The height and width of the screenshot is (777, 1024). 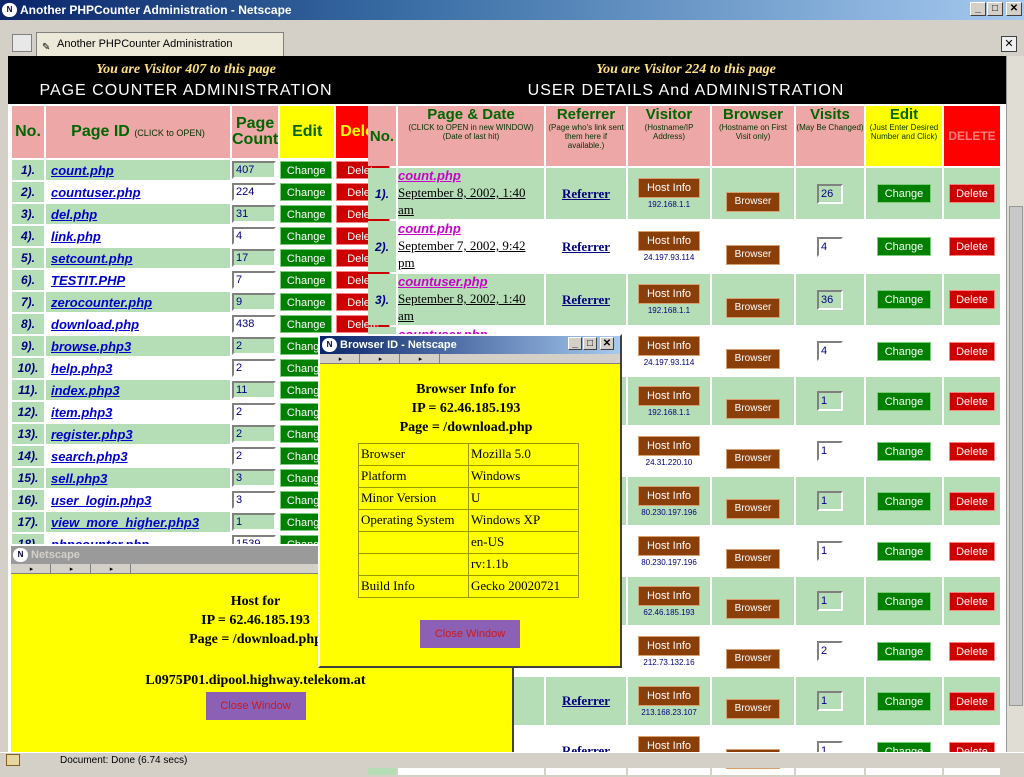 I want to click on page-link: TESTIT.PHP, so click(x=88, y=280).